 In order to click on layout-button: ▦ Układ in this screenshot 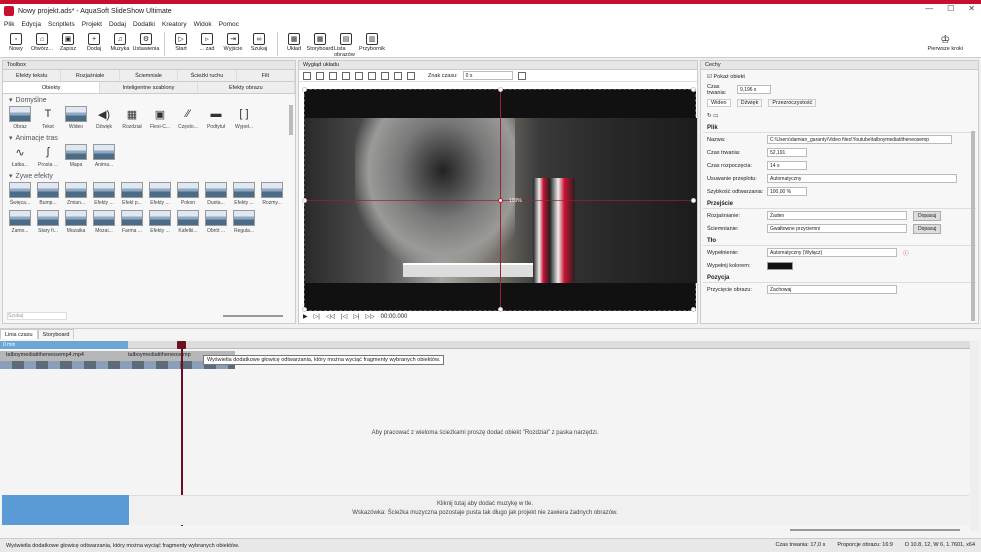, I will do `click(294, 41)`.